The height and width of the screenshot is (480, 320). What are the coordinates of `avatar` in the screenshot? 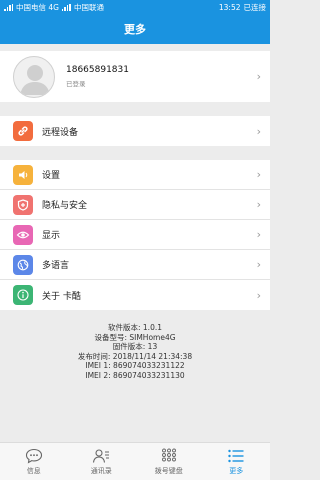 It's located at (34, 76).